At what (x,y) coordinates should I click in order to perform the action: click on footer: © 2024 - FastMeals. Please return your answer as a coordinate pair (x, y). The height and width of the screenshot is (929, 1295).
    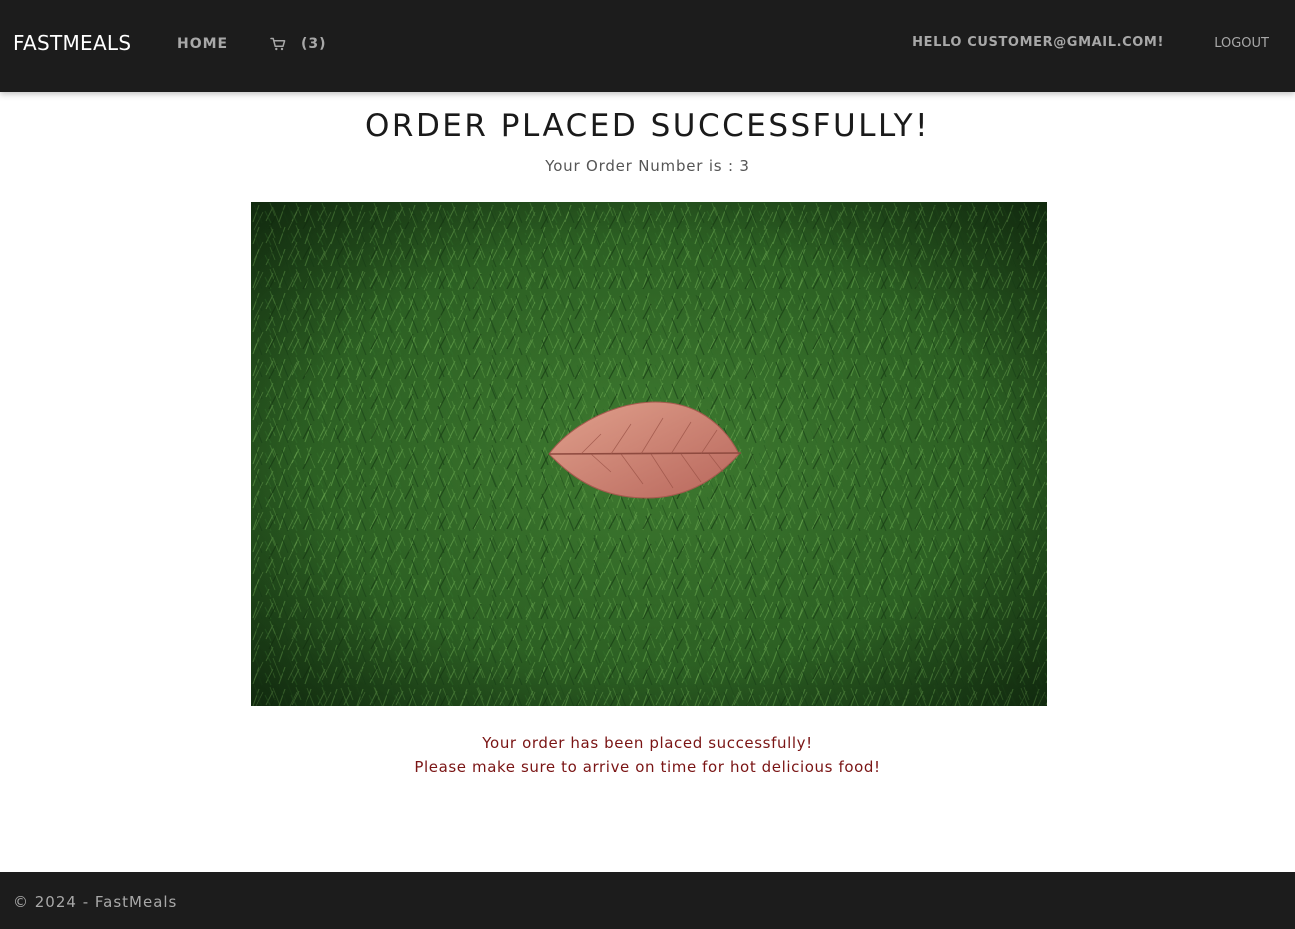
    Looking at the image, I should click on (647, 900).